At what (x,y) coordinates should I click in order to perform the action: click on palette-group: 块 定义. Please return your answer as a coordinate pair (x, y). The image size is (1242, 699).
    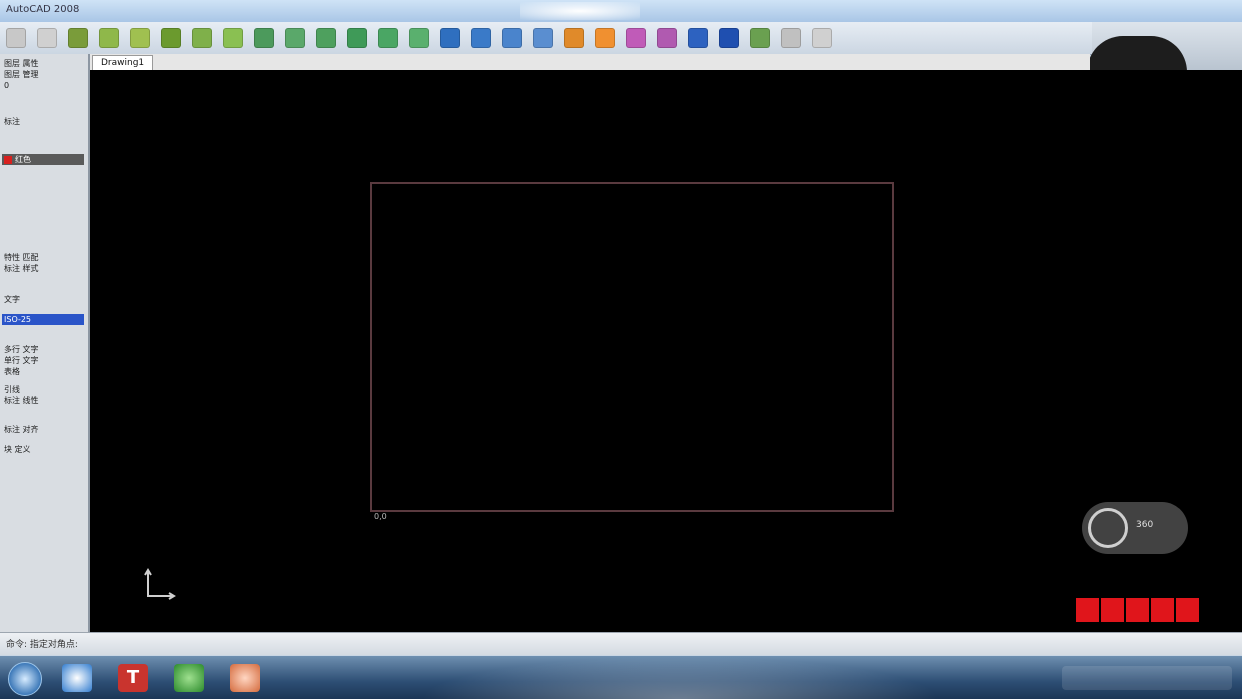
    Looking at the image, I should click on (43, 449).